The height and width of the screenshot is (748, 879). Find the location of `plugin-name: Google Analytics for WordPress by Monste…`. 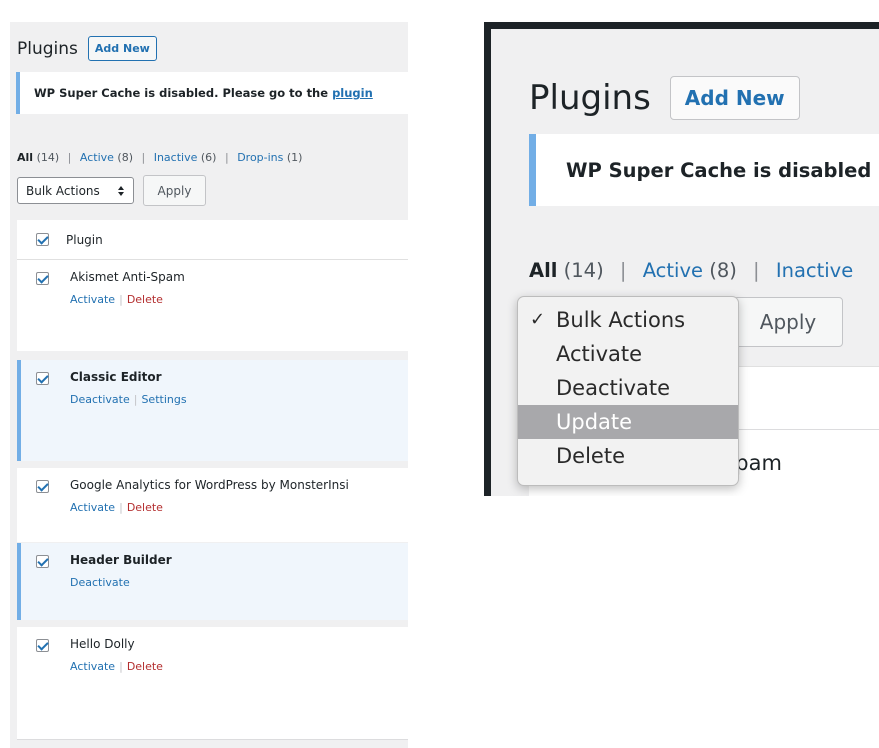

plugin-name: Google Analytics for WordPress by Monste… is located at coordinates (209, 485).